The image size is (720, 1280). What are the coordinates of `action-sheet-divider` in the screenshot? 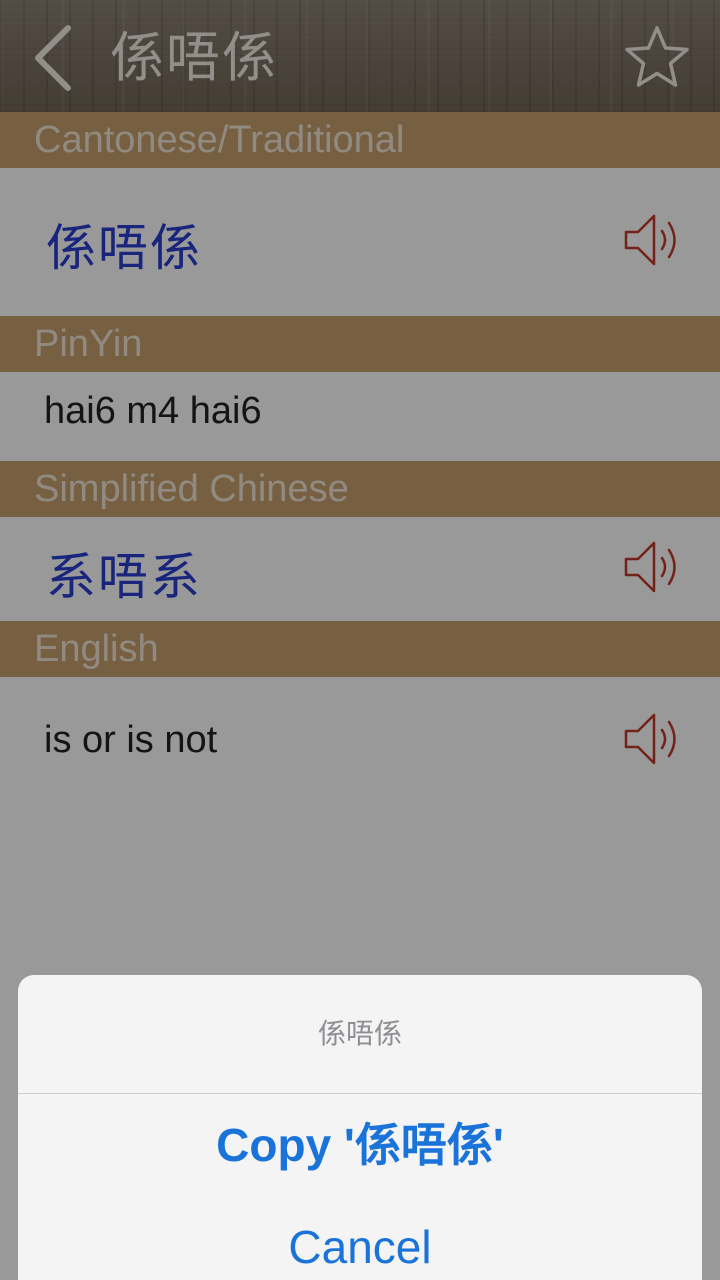 It's located at (360, 1093).